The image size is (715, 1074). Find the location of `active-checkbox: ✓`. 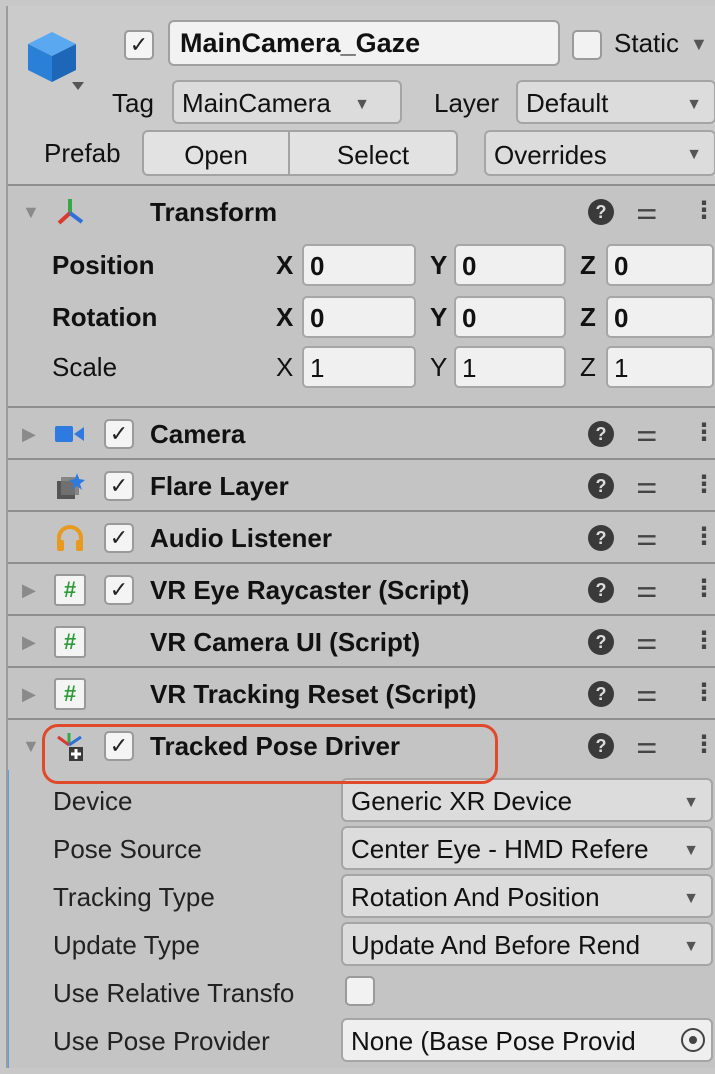

active-checkbox: ✓ is located at coordinates (139, 45).